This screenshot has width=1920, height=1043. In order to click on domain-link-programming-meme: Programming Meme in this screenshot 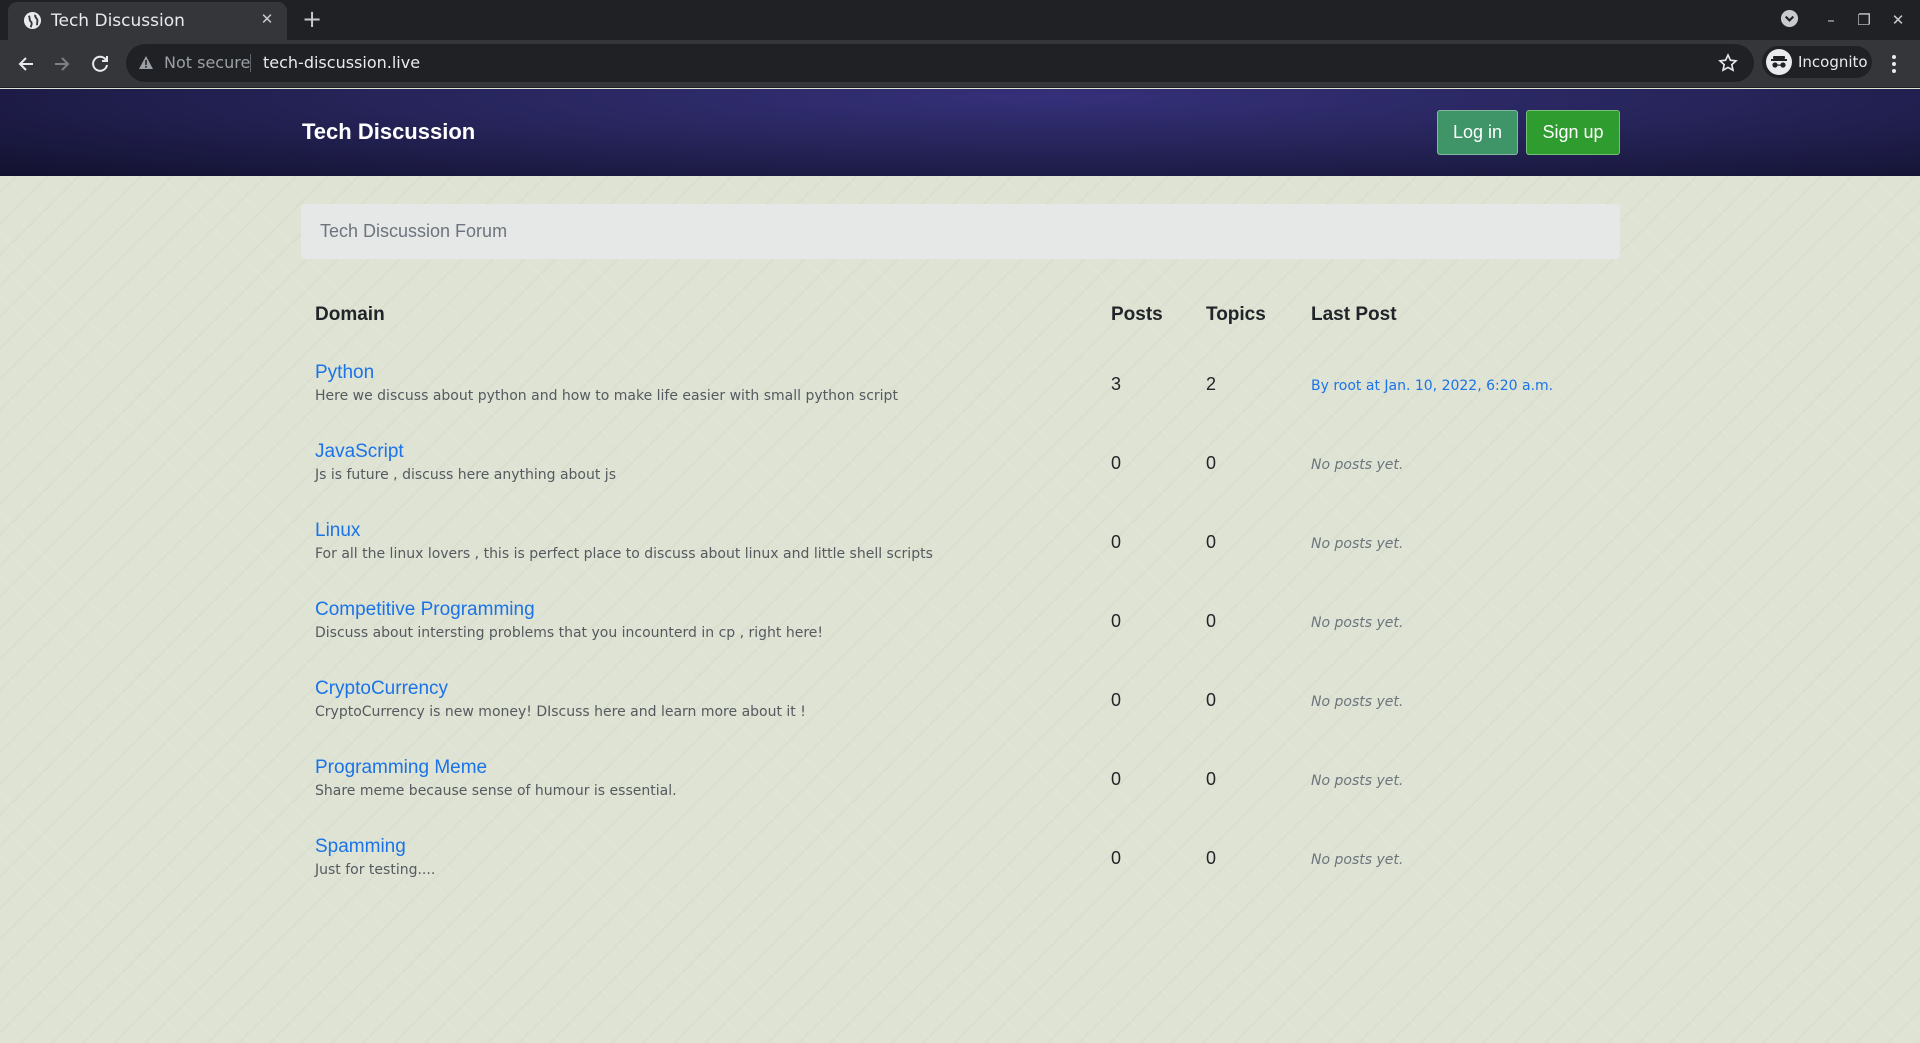, I will do `click(401, 768)`.